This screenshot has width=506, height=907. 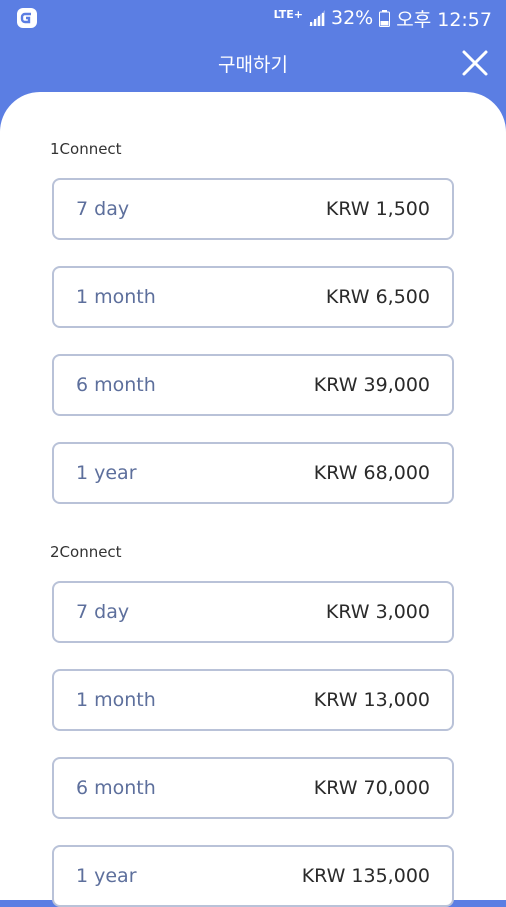 What do you see at coordinates (371, 385) in the screenshot?
I see `plan-price: KRW 39,000` at bounding box center [371, 385].